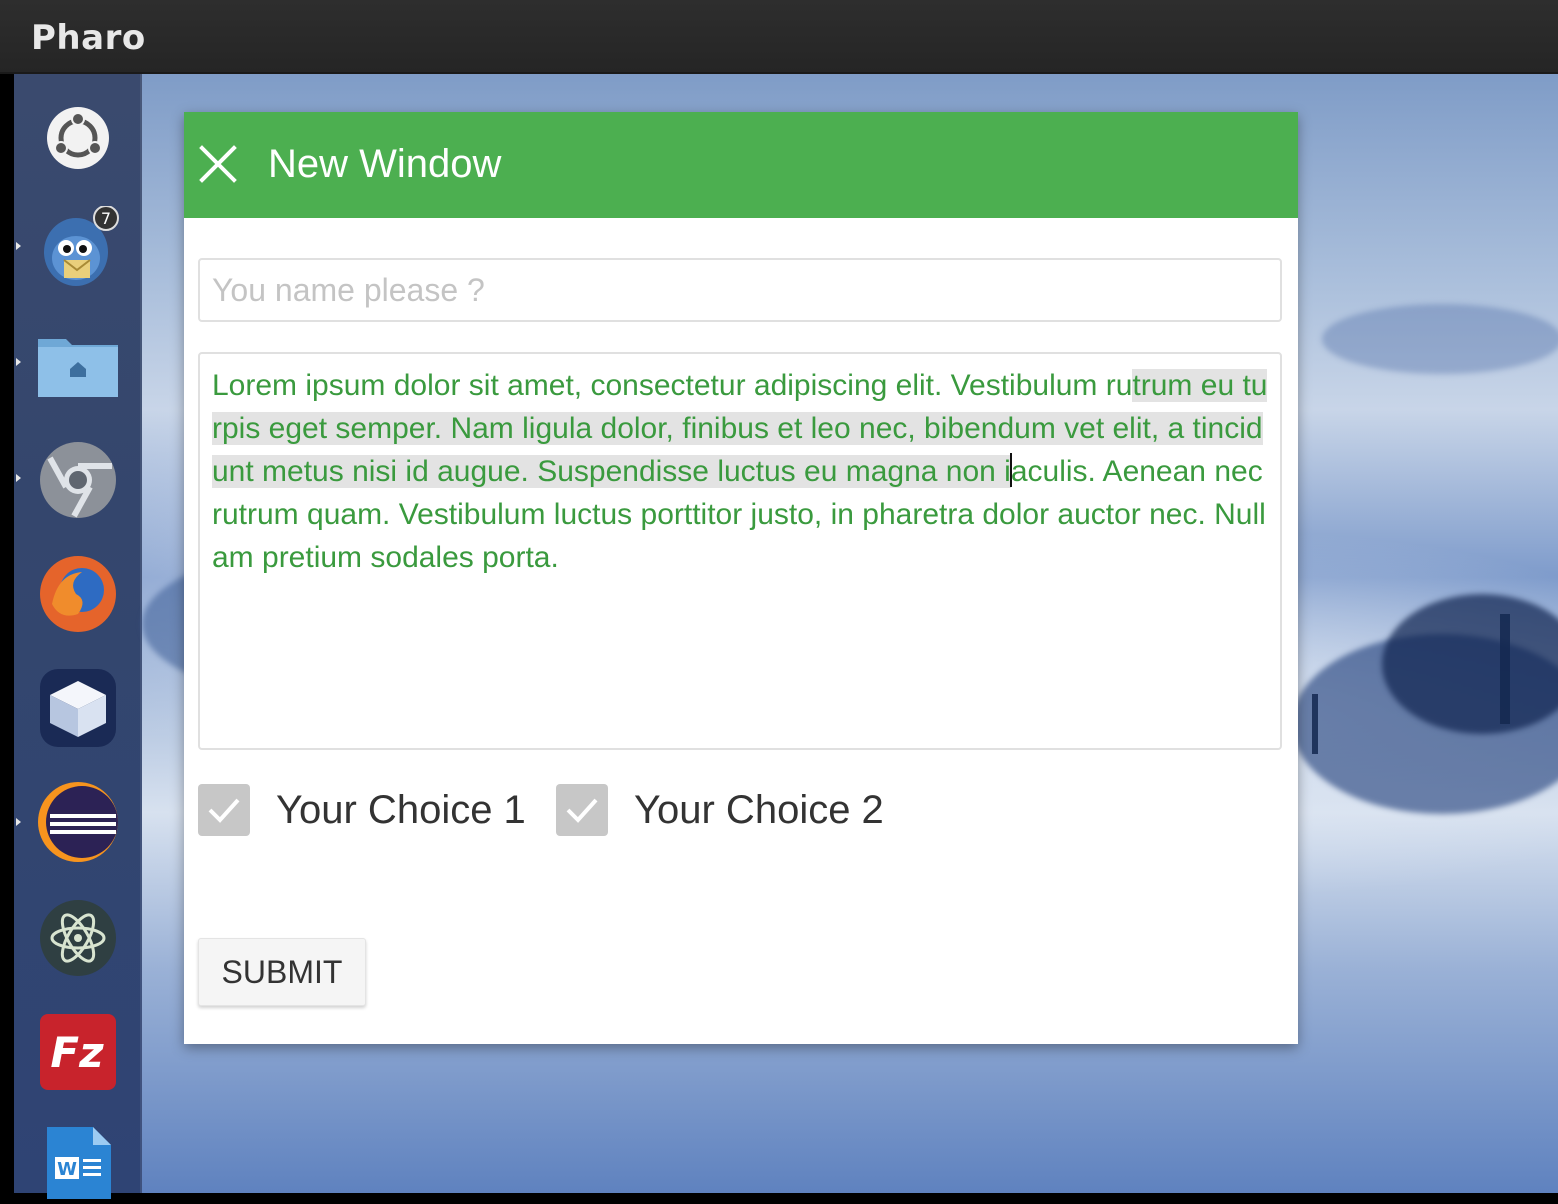  I want to click on choice-1-checkbox: Your Choice 1, so click(362, 810).